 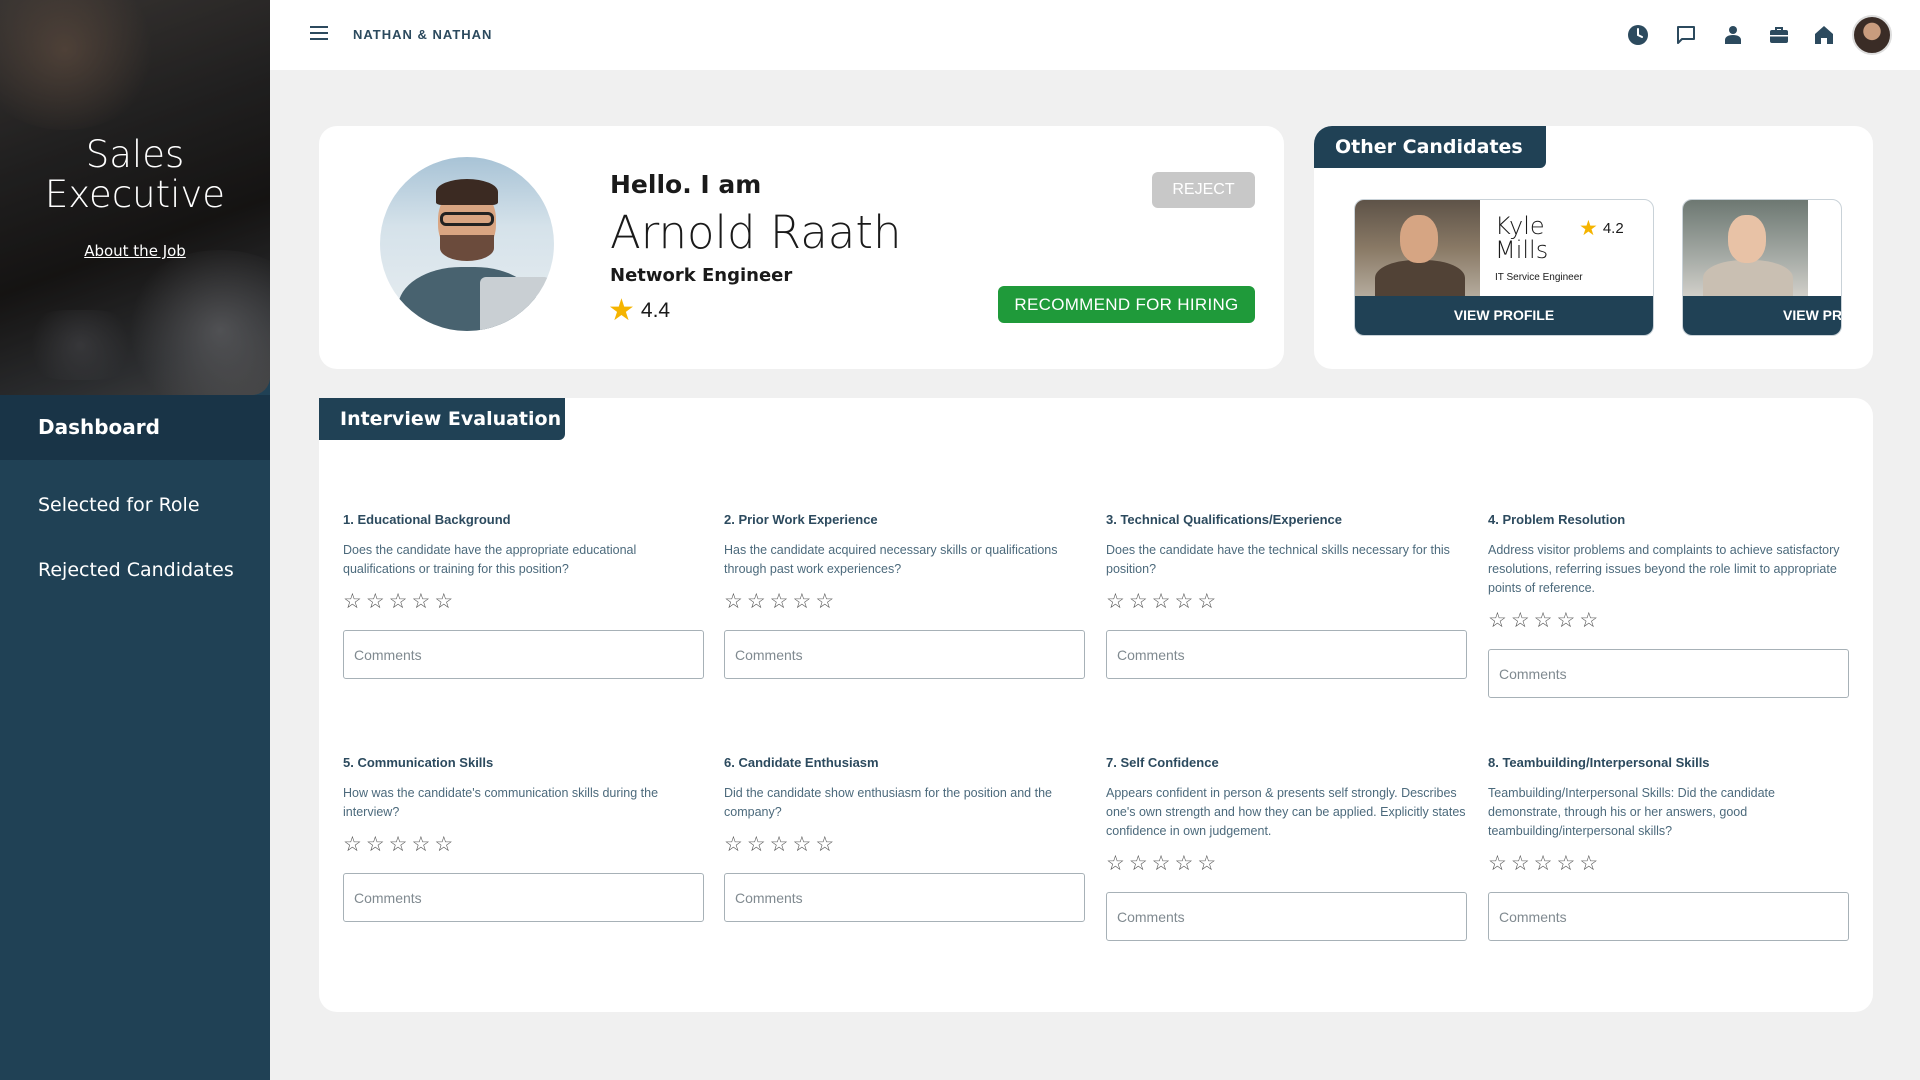 I want to click on sidebar-item-rejected-candidates: Rejected Candidates, so click(x=135, y=570).